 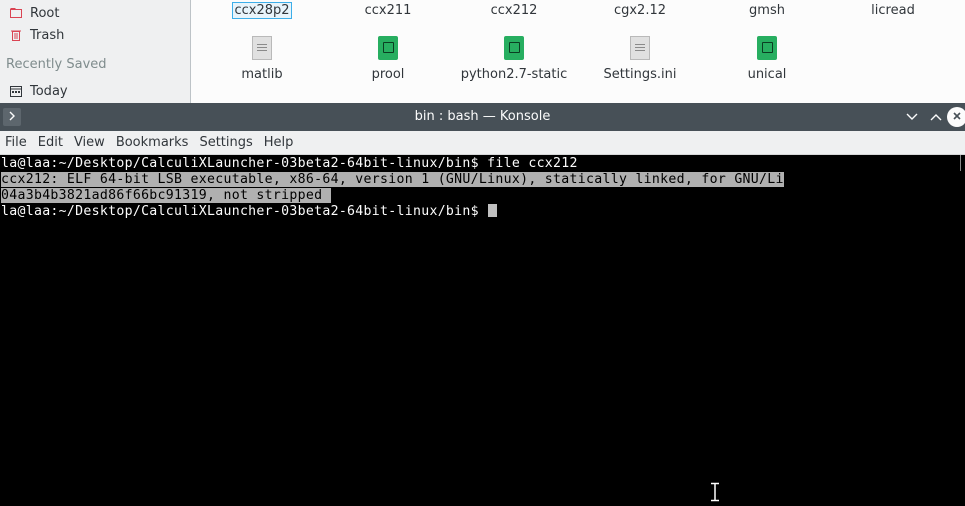 I want to click on file-name: unical, so click(x=767, y=74).